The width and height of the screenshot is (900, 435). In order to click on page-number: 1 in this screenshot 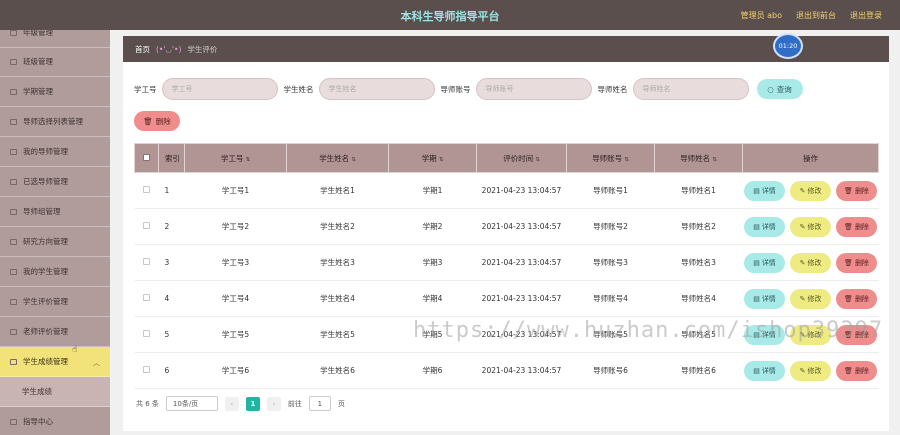, I will do `click(252, 403)`.